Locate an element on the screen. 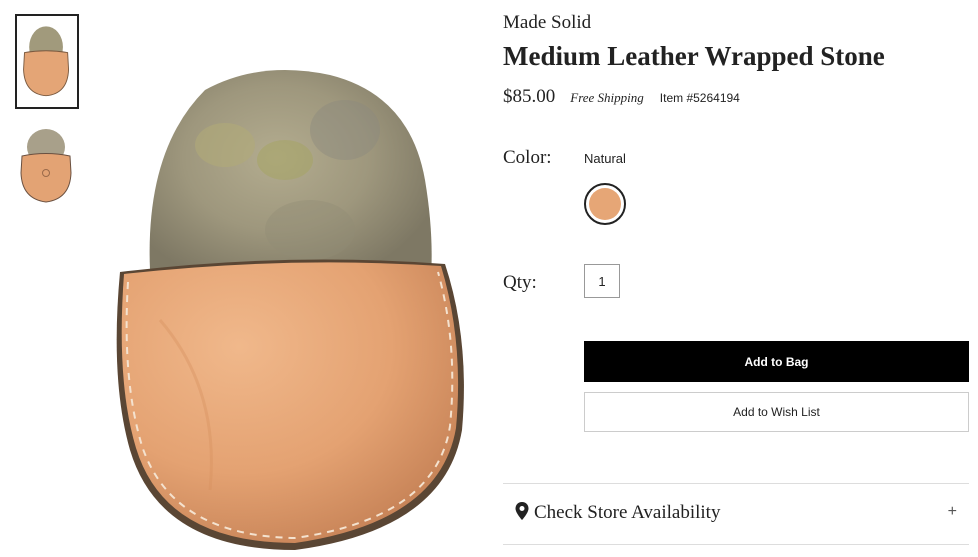 Image resolution: width=978 pixels, height=557 pixels. color-selected-value: Natural is located at coordinates (605, 158).